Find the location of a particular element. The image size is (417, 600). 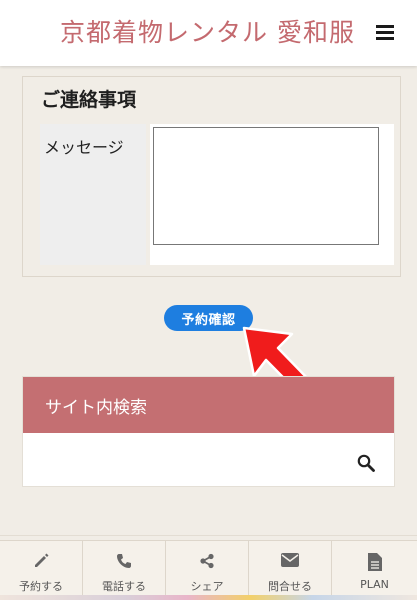

hamburger-menu-icon is located at coordinates (385, 33).